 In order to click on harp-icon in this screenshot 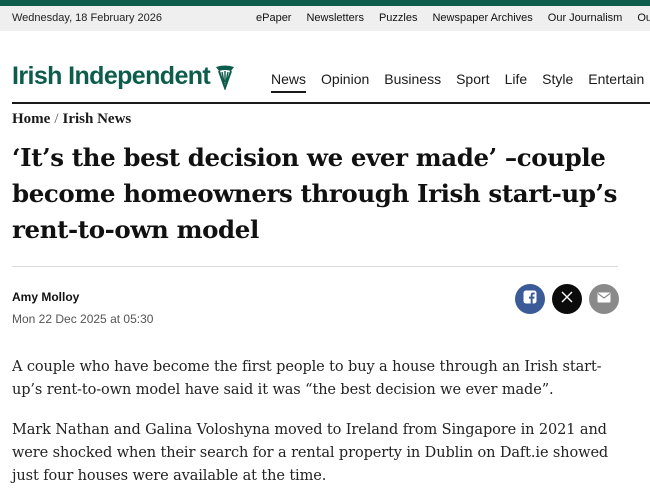, I will do `click(225, 77)`.